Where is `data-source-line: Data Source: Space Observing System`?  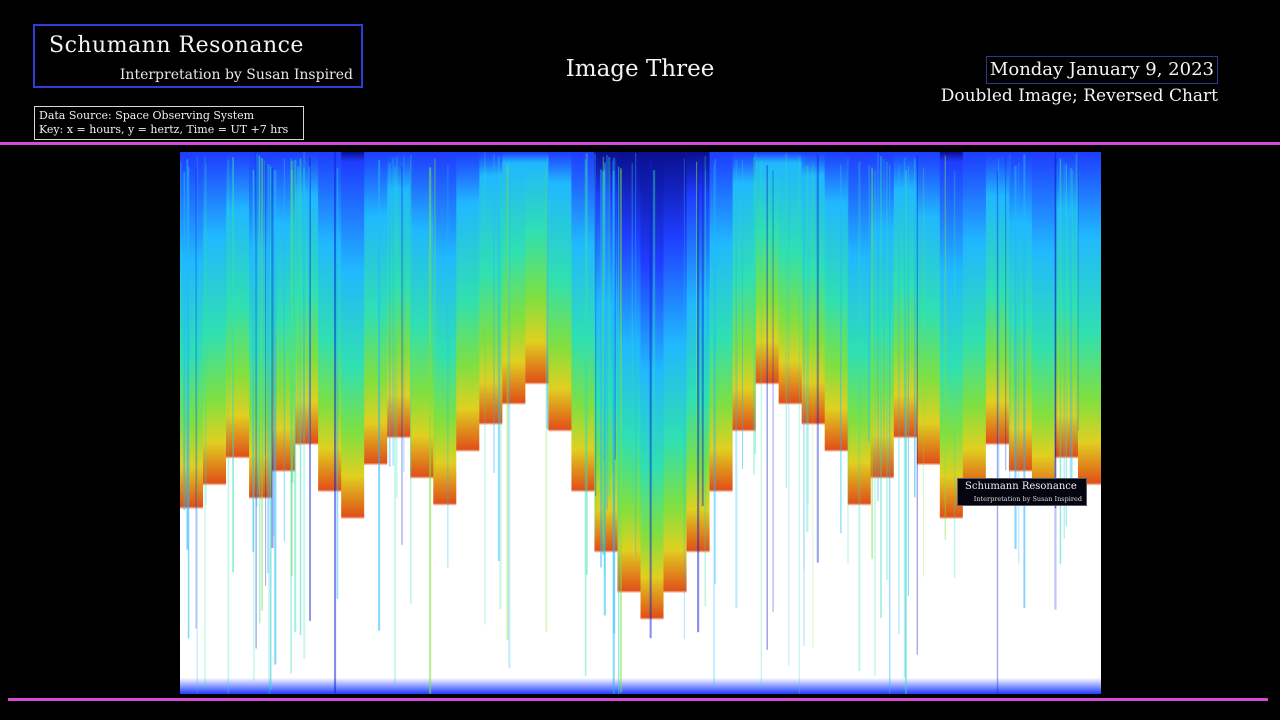
data-source-line: Data Source: Space Observing System is located at coordinates (147, 115).